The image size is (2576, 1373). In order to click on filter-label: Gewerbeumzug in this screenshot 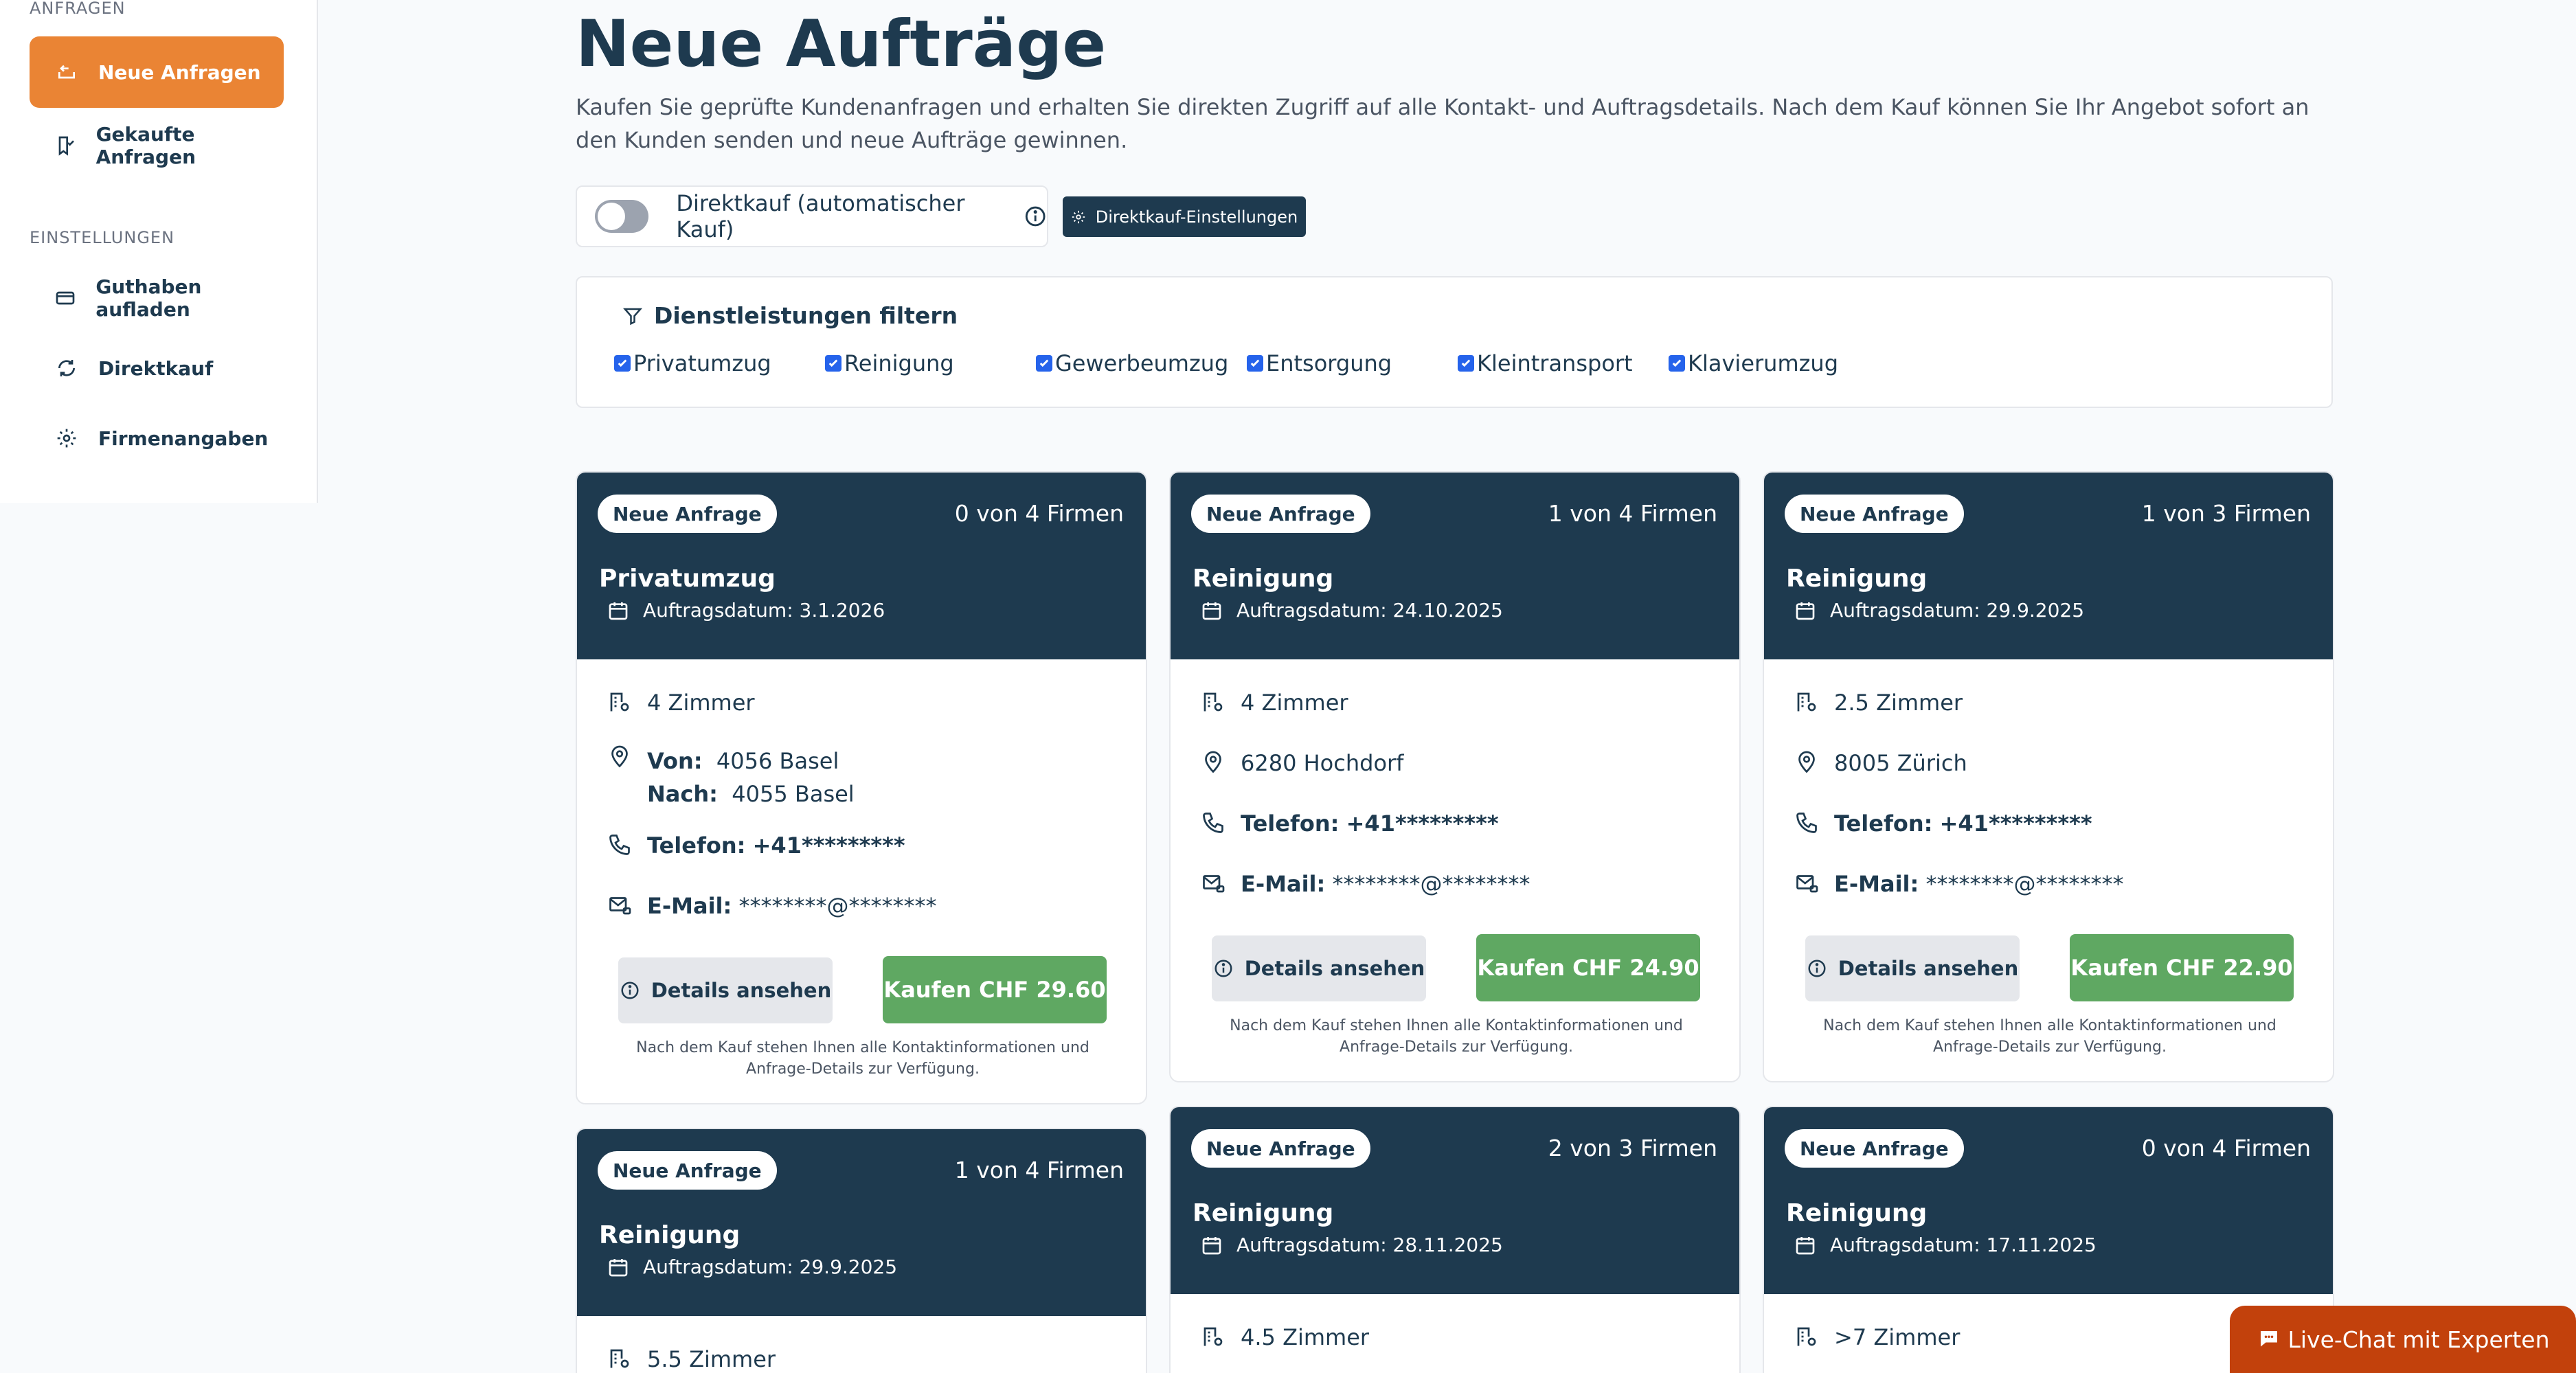, I will do `click(1142, 363)`.